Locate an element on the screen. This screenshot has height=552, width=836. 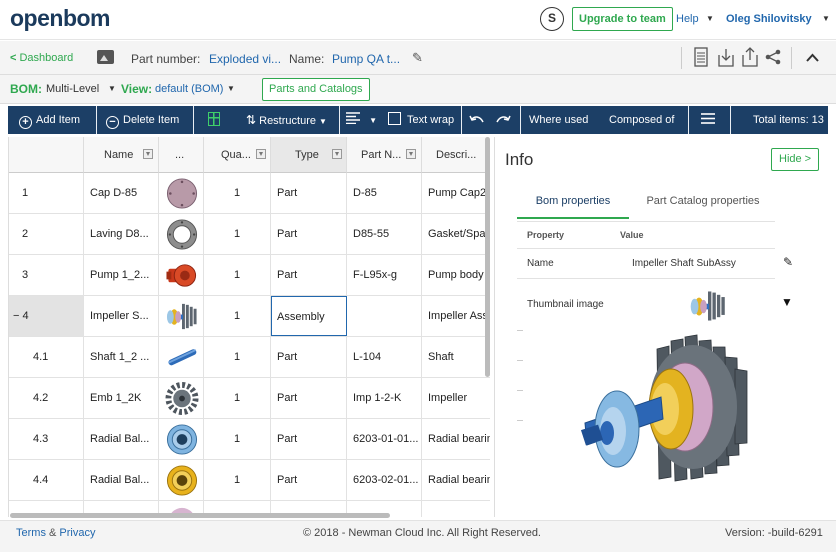
cell-name: Emb 1_2K is located at coordinates (121, 398).